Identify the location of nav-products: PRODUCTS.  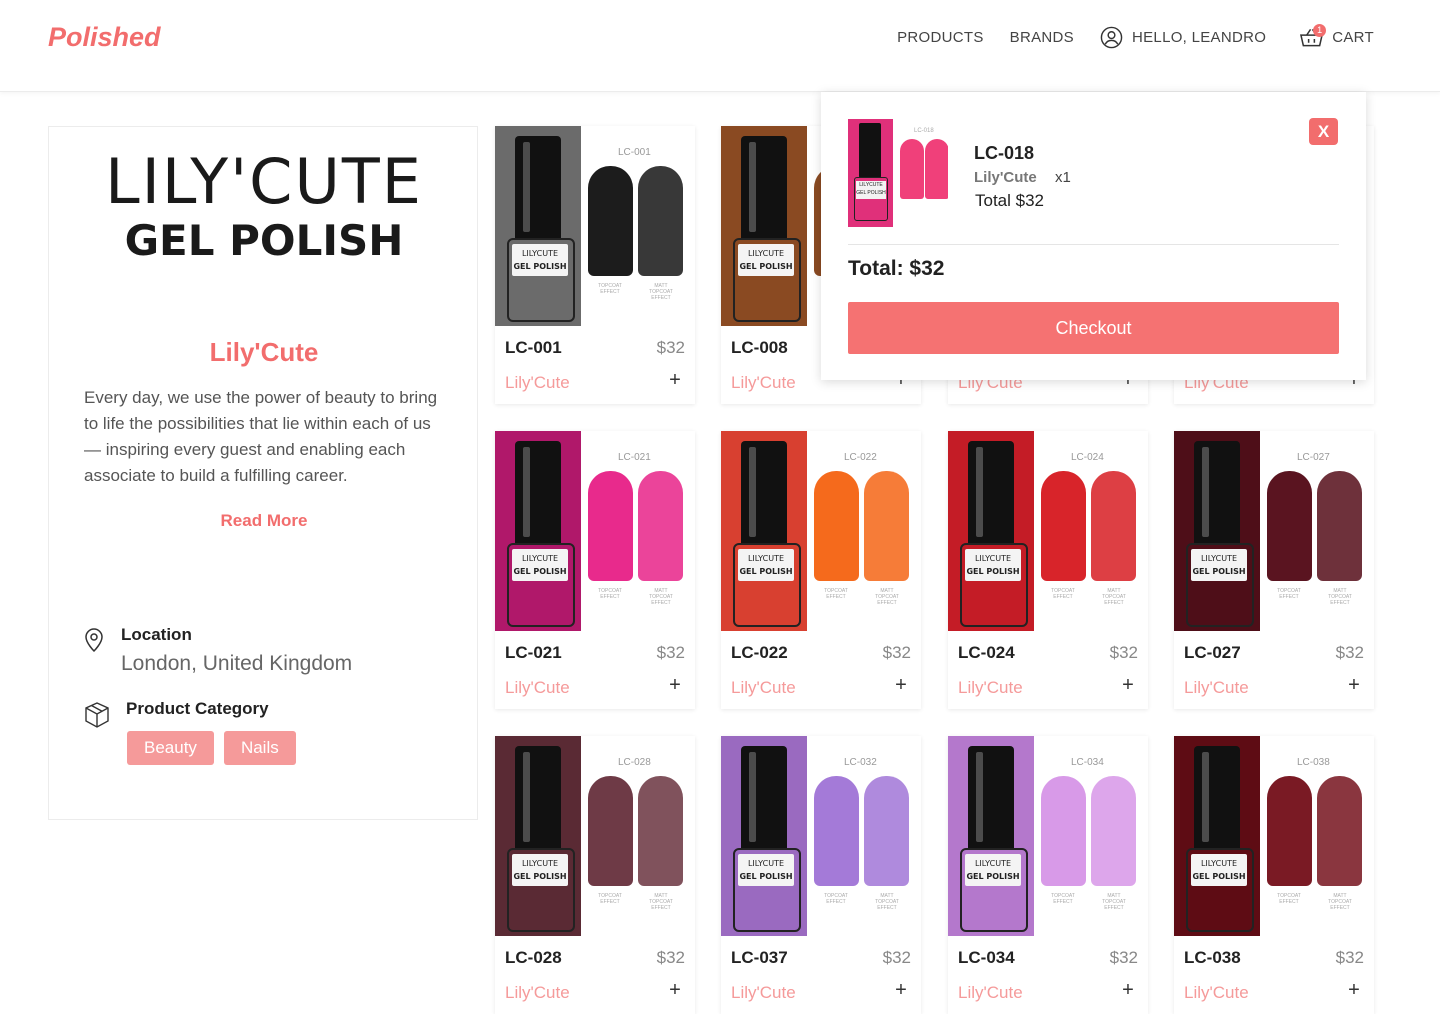
(940, 37).